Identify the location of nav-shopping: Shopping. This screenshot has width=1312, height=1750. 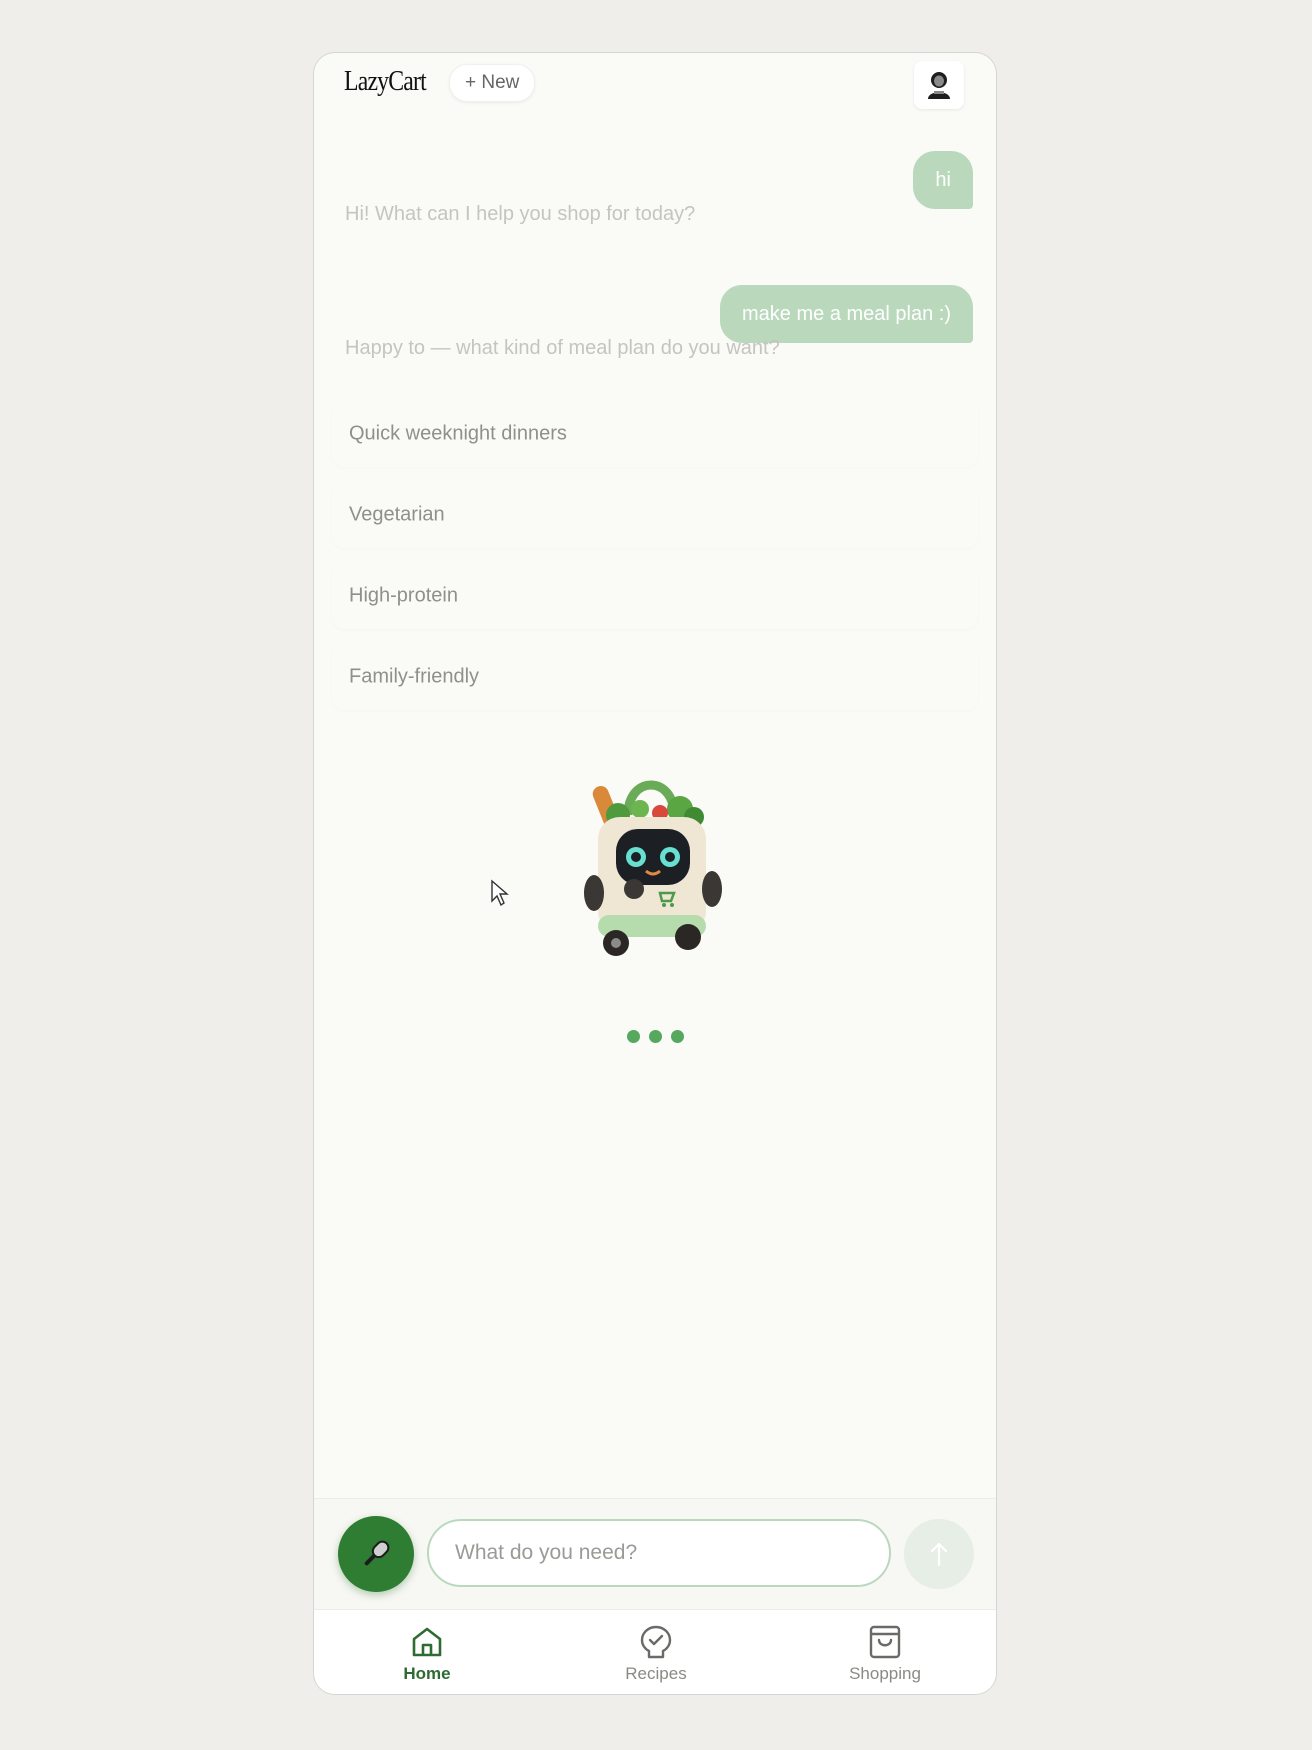
(885, 1652).